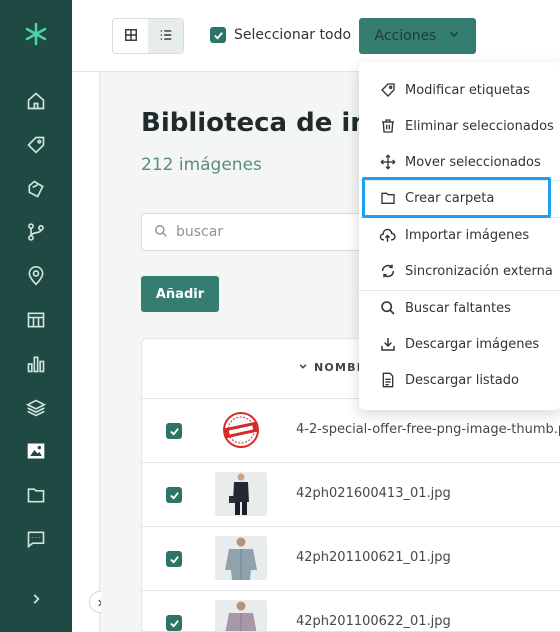 Image resolution: width=560 pixels, height=632 pixels. I want to click on sidebar-item-location, so click(36, 278).